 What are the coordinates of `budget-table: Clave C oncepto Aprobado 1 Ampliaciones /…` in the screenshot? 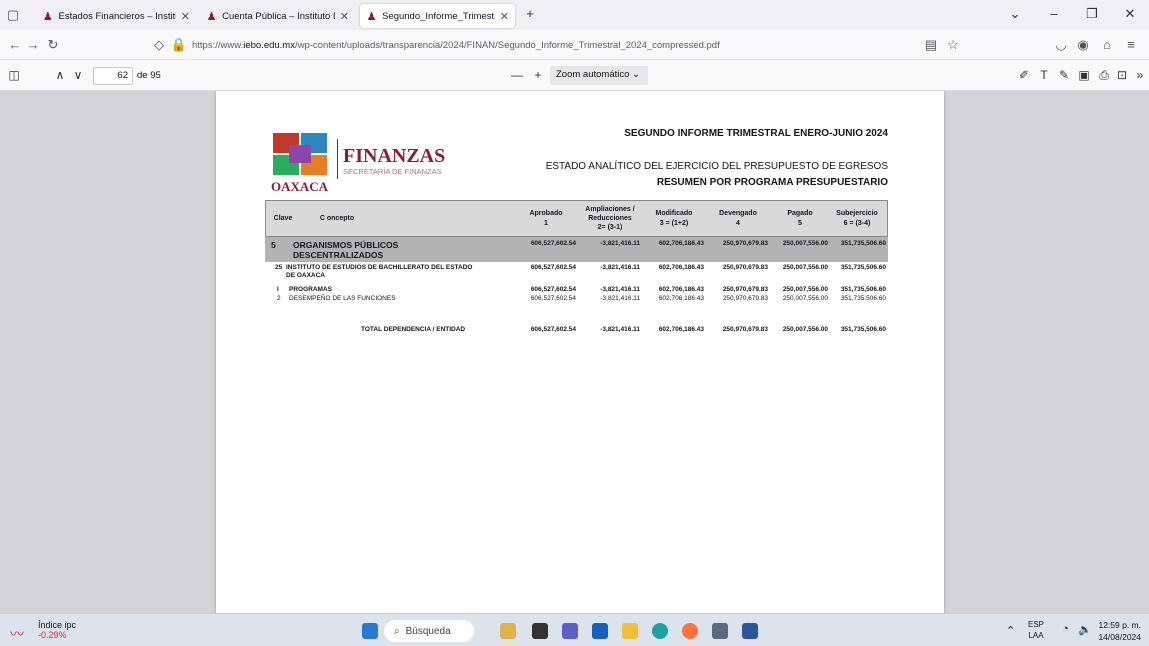 It's located at (576, 269).